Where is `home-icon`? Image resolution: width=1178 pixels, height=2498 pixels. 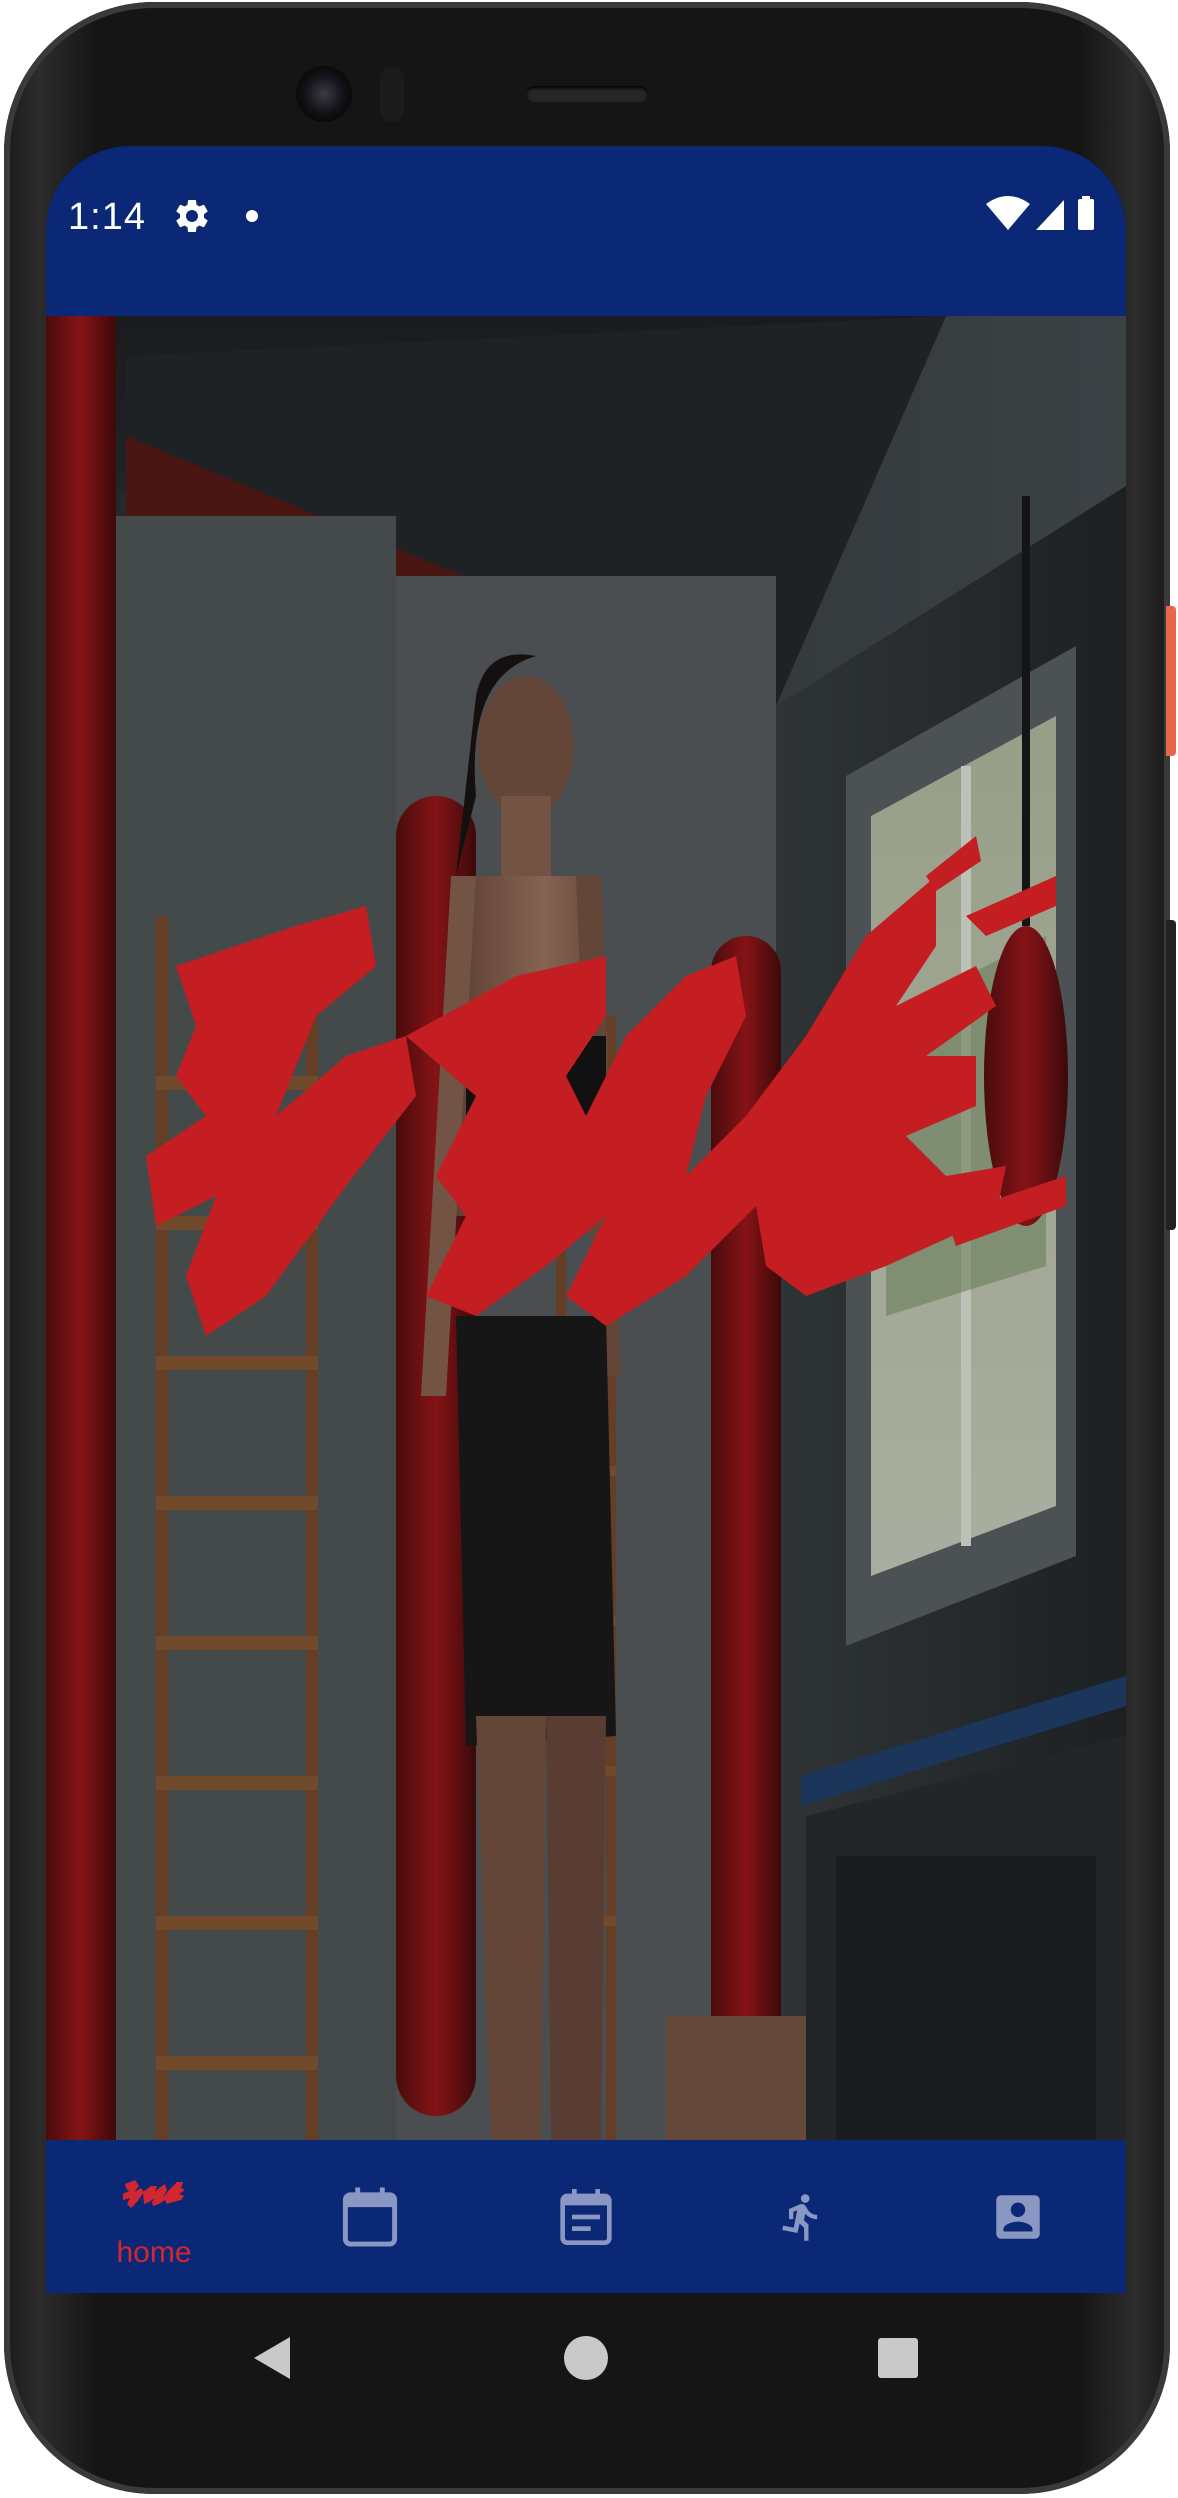 home-icon is located at coordinates (586, 2358).